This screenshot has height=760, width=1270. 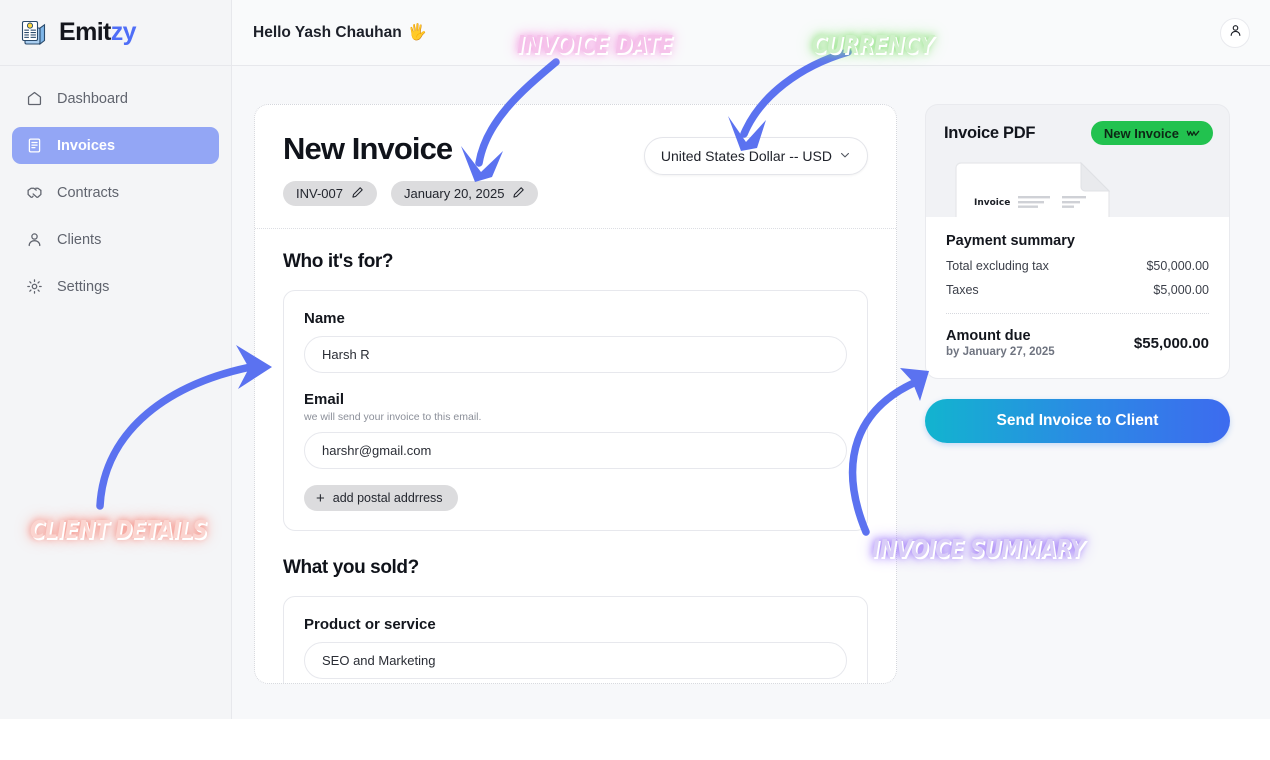 I want to click on add-postal-address-button: + add postal addrress, so click(x=381, y=498).